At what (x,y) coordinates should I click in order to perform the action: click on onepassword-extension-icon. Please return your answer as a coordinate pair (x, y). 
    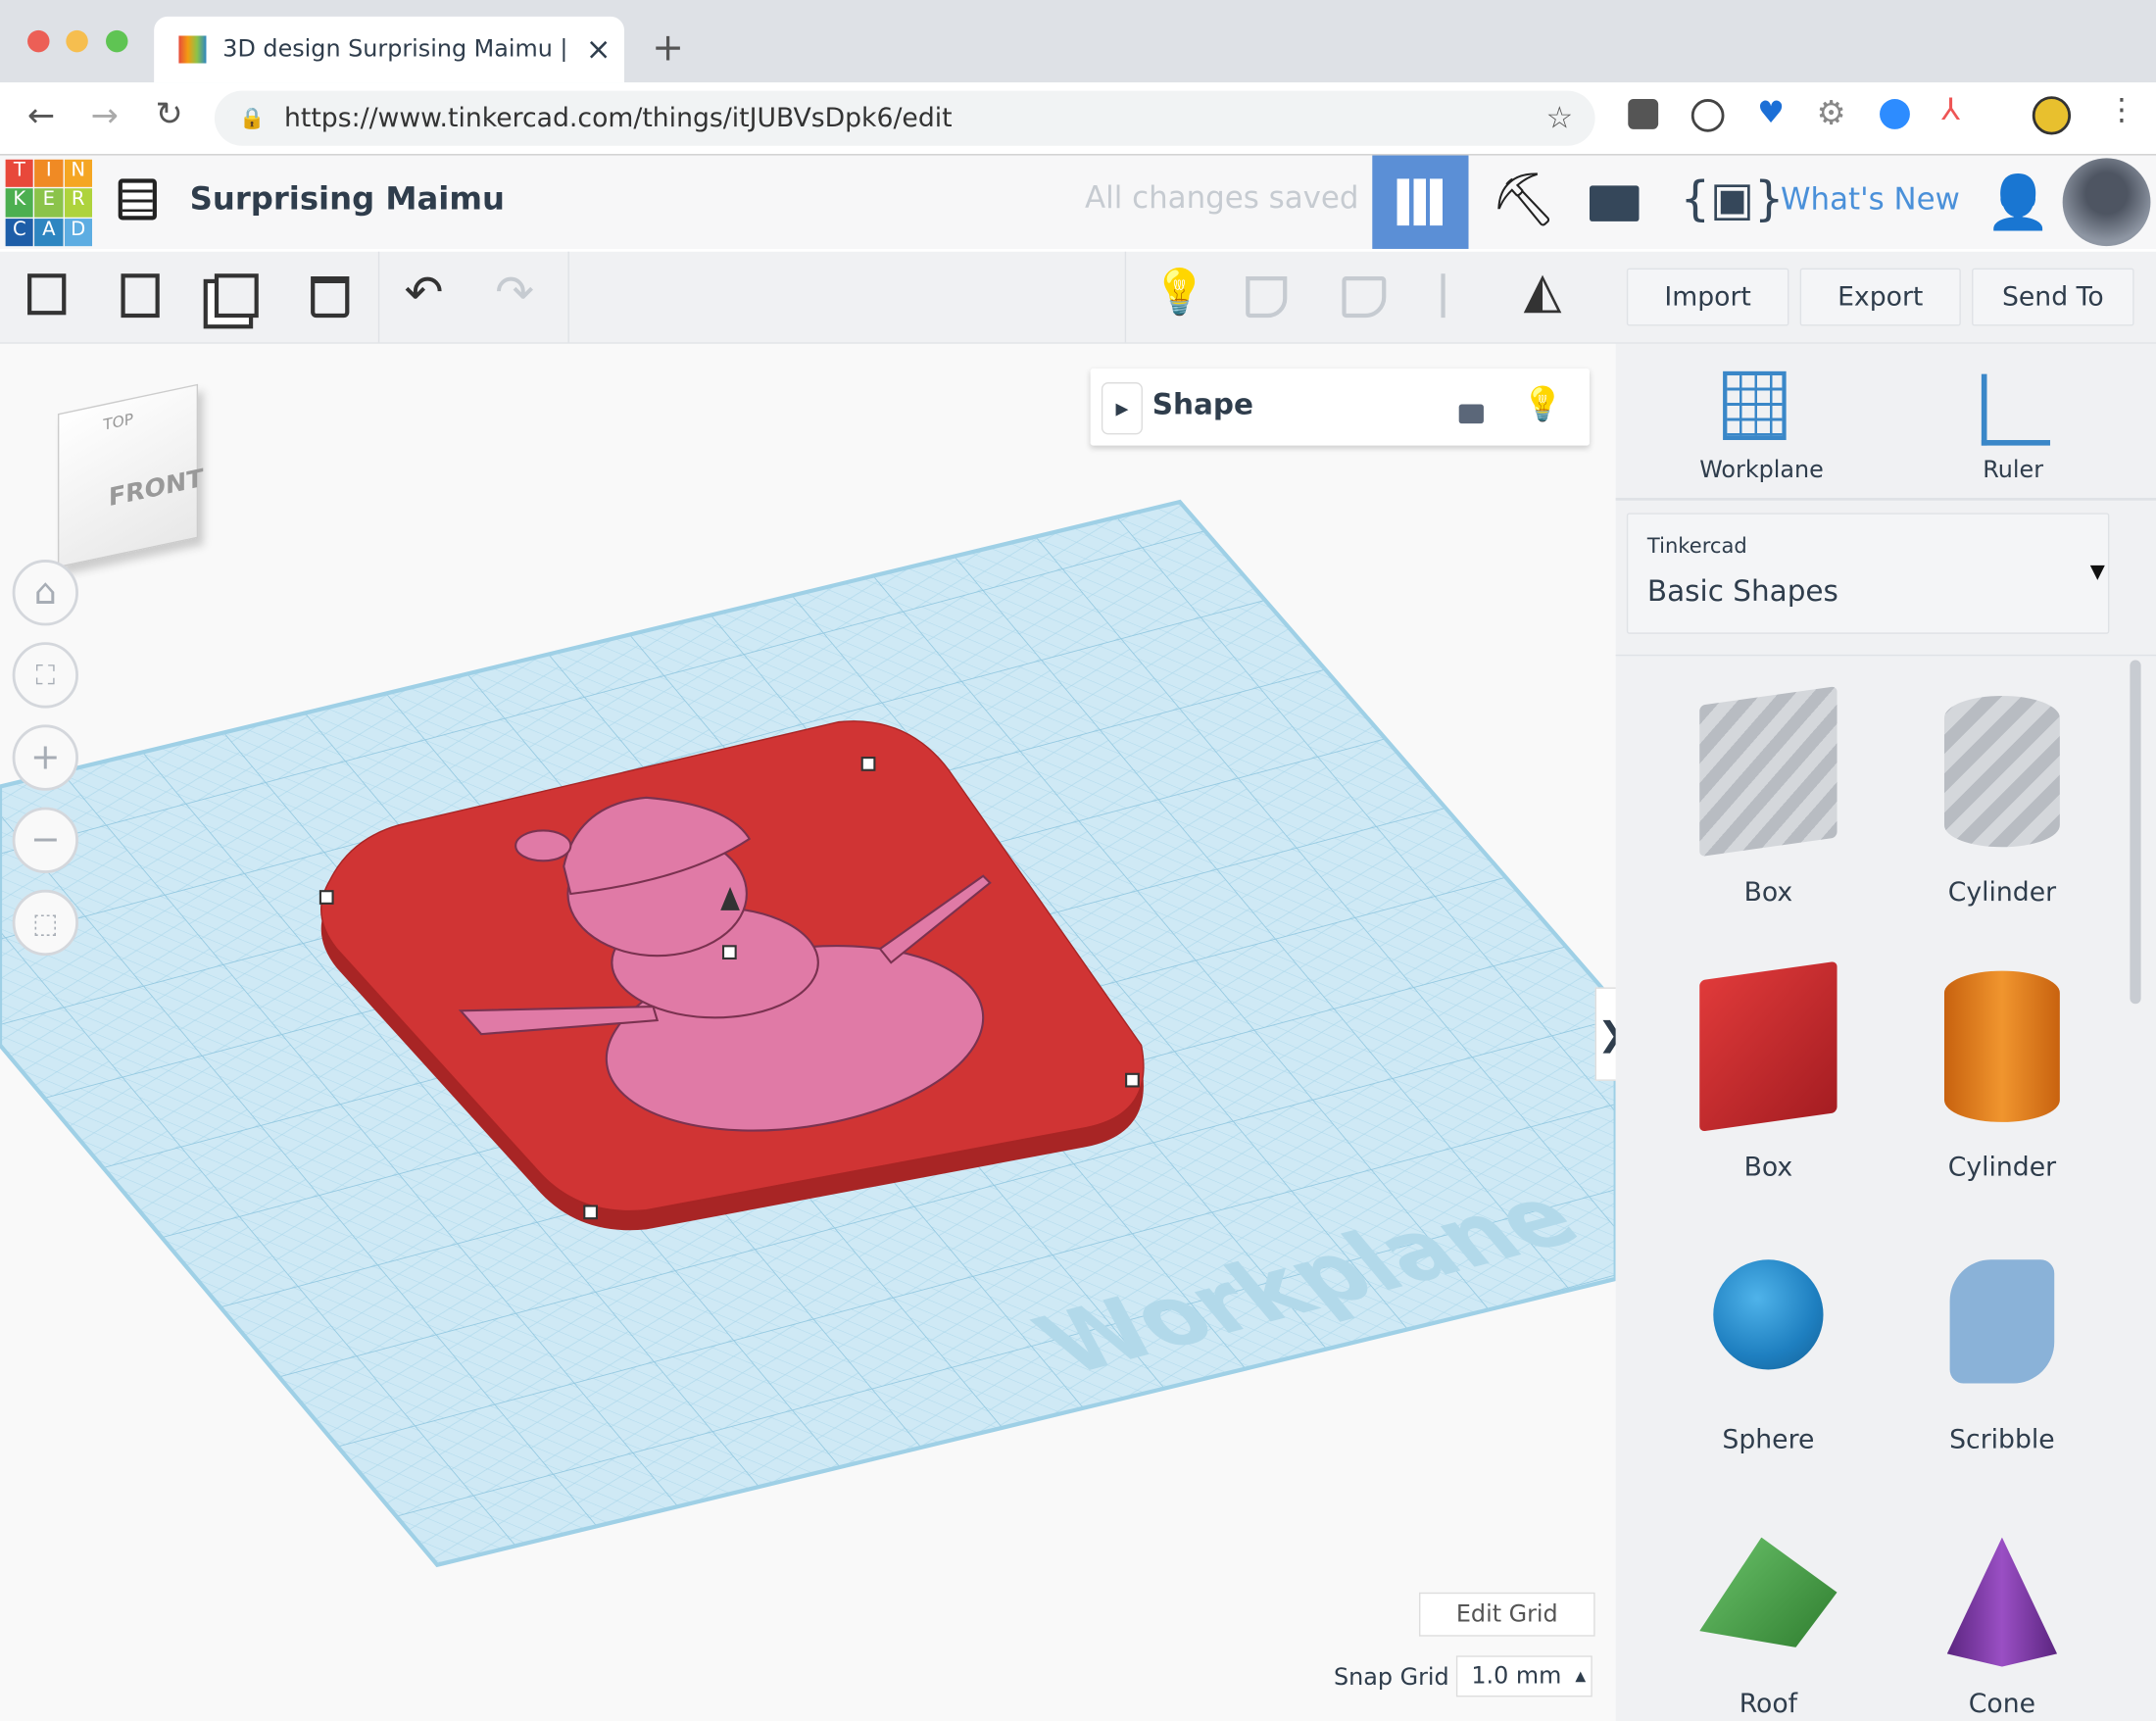
    Looking at the image, I should click on (1708, 115).